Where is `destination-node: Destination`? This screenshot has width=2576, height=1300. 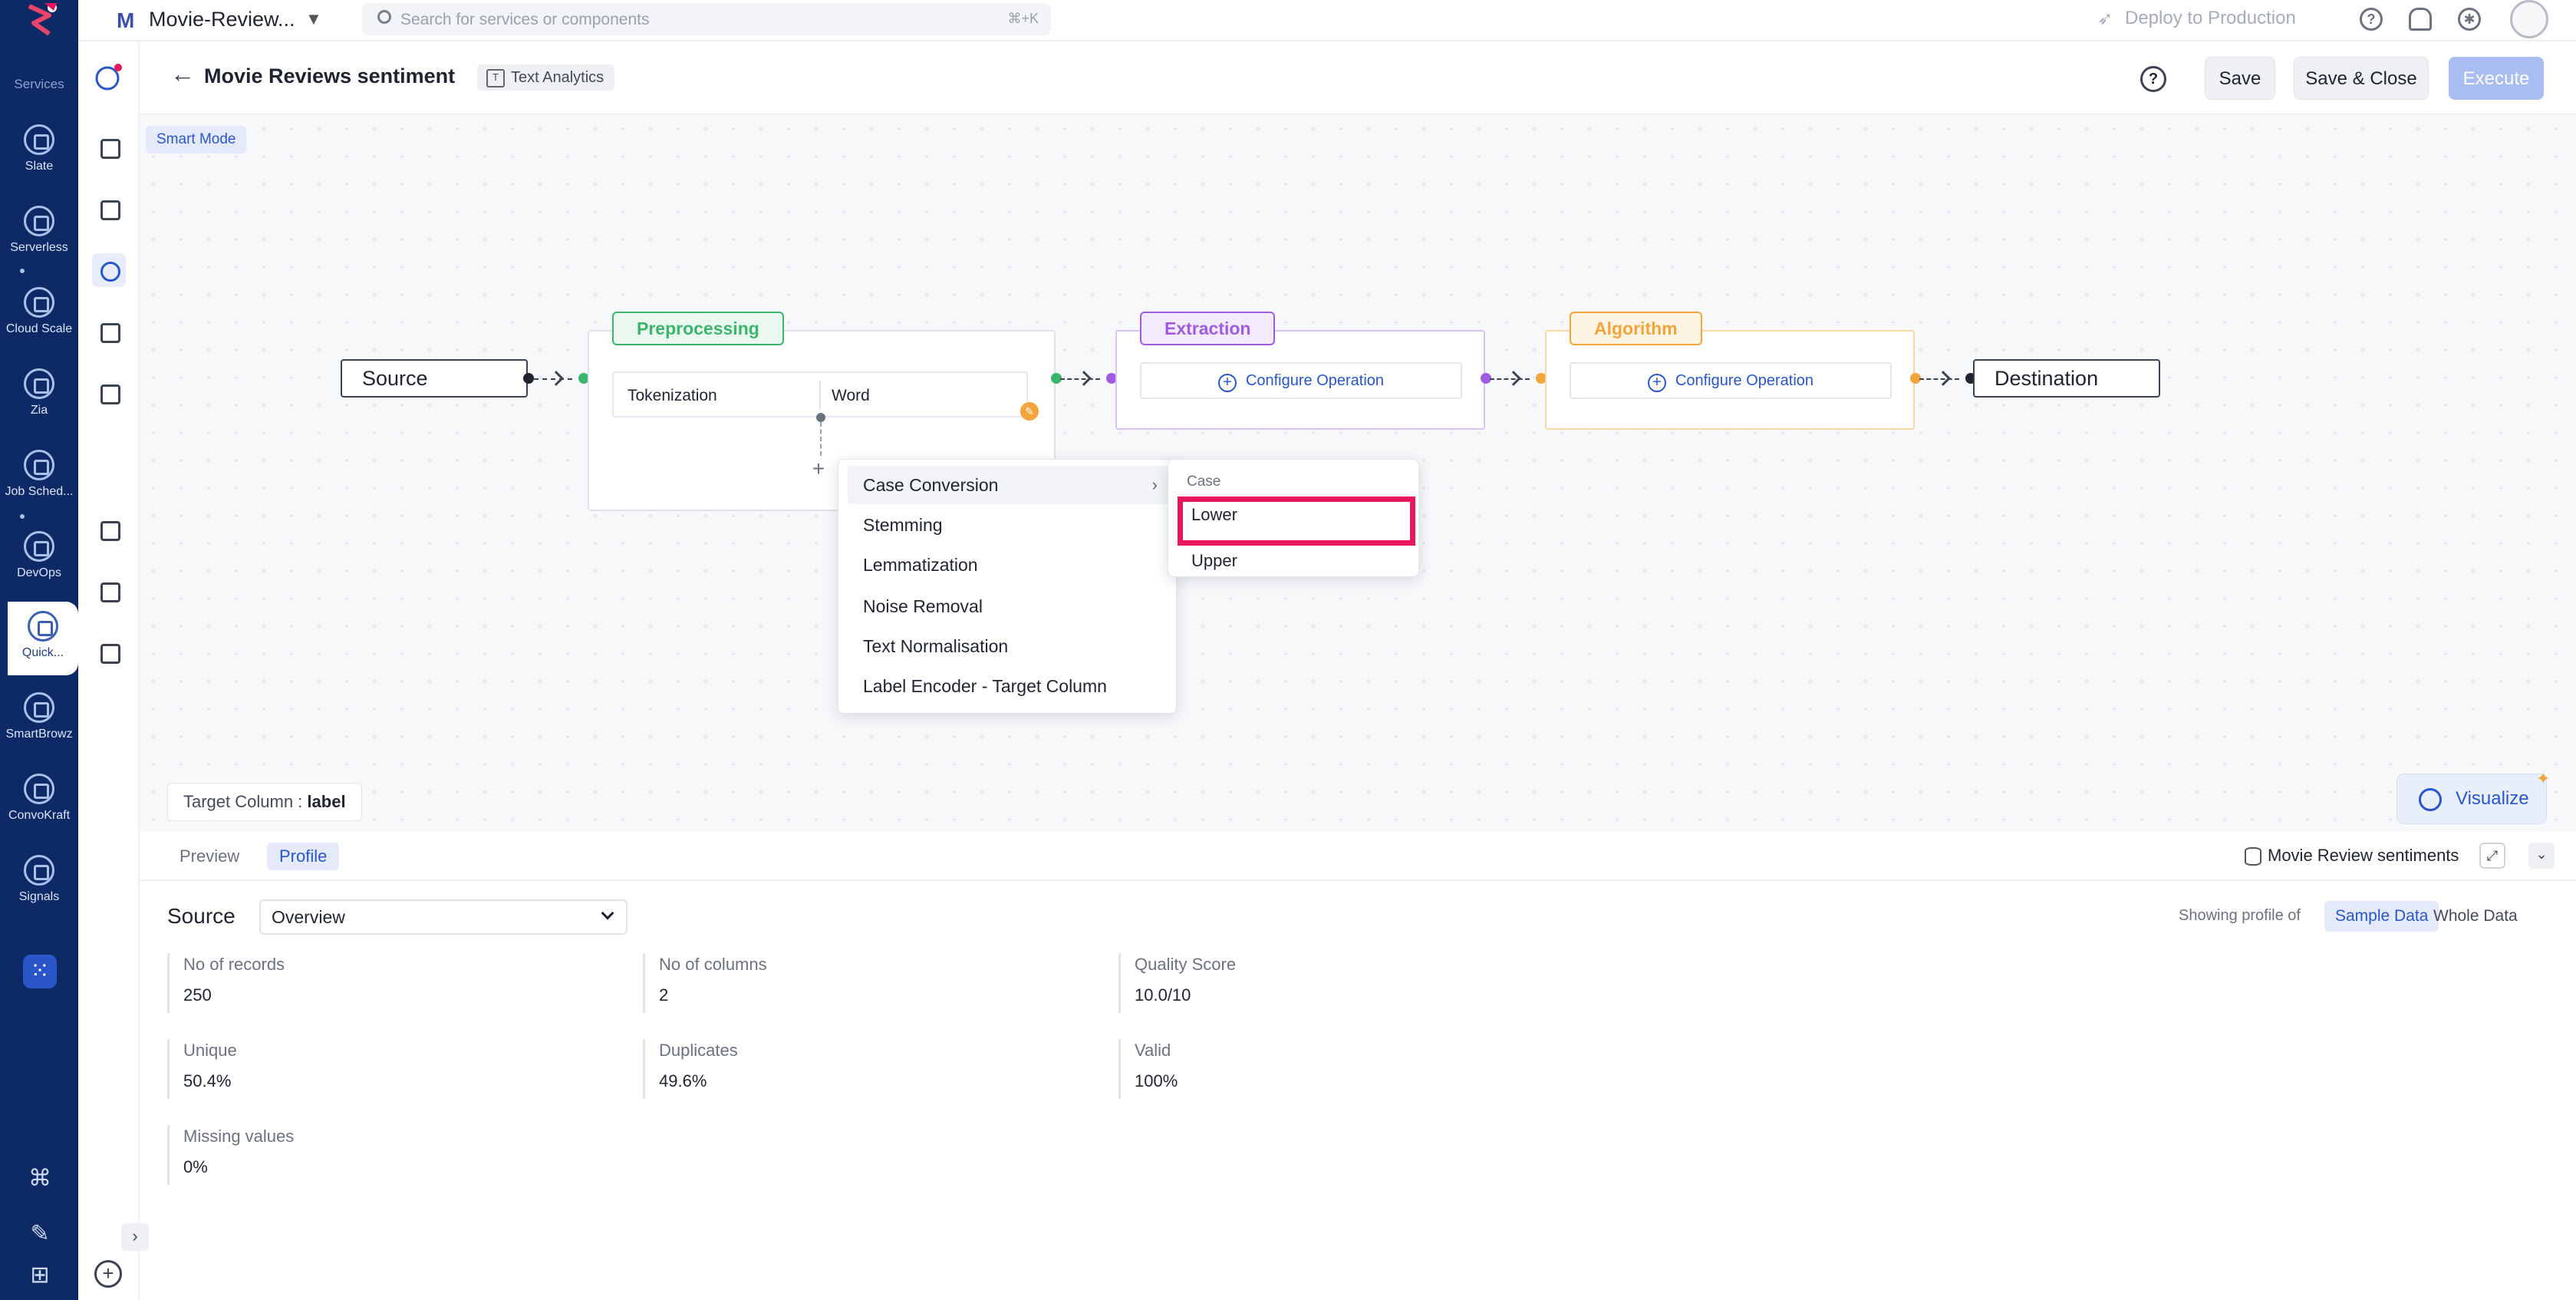
destination-node: Destination is located at coordinates (2066, 378).